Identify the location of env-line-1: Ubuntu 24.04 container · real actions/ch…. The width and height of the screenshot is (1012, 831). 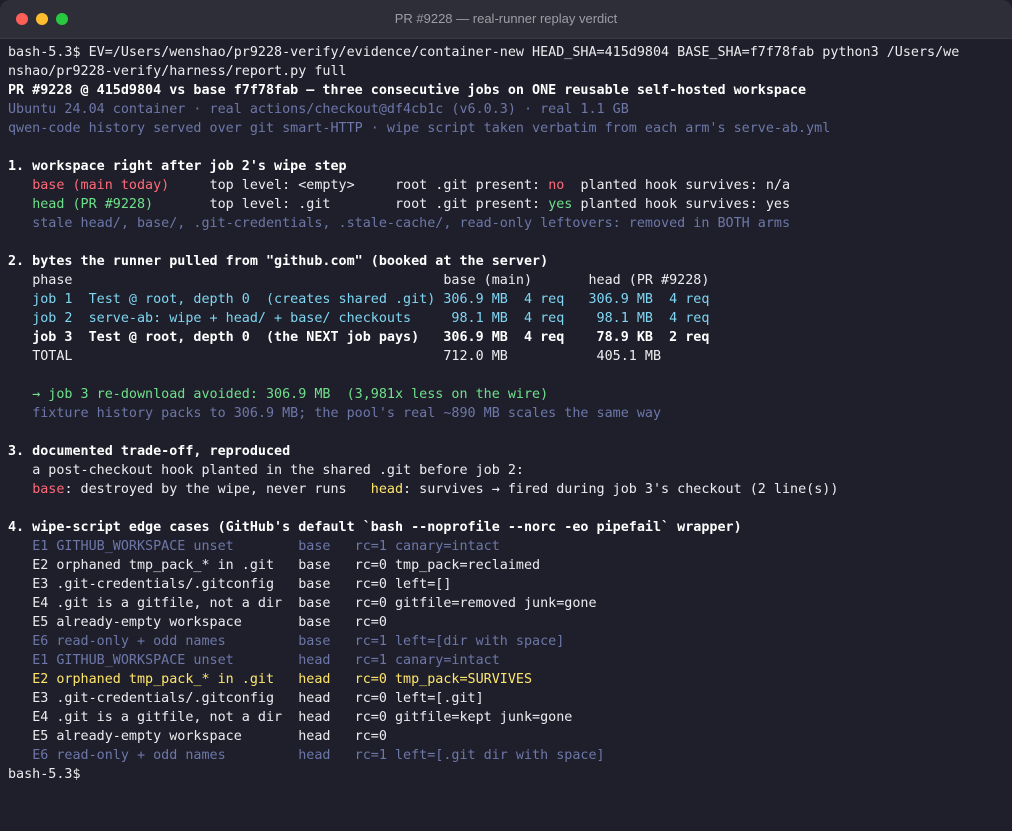
(318, 109).